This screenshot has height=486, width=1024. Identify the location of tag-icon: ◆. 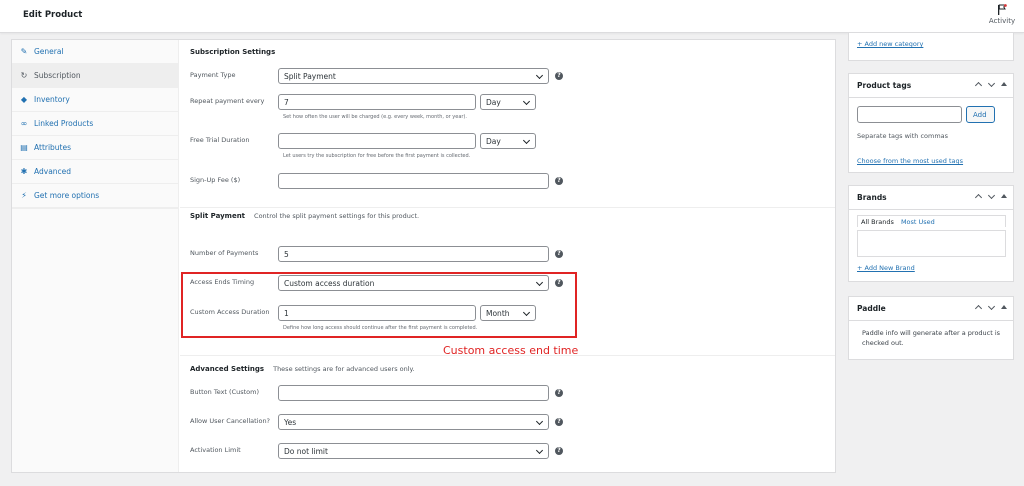
(24, 99).